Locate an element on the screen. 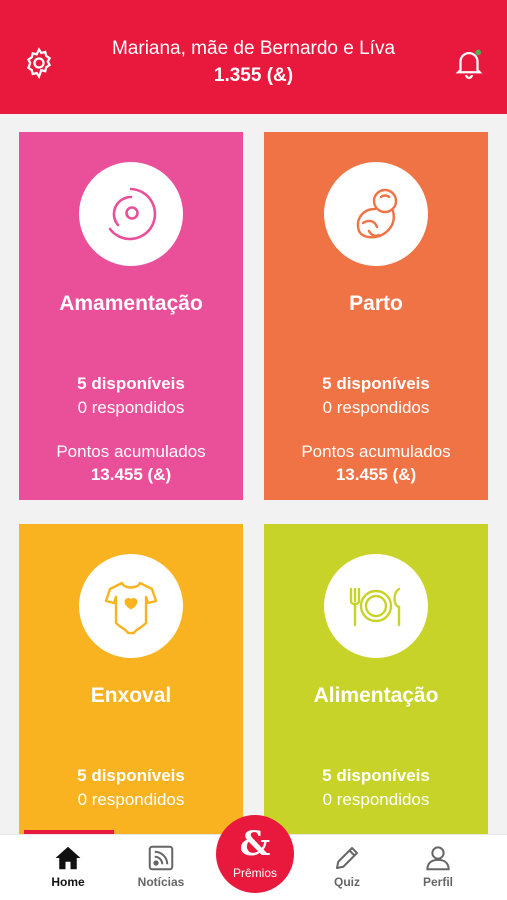  card-title: Parto is located at coordinates (376, 303).